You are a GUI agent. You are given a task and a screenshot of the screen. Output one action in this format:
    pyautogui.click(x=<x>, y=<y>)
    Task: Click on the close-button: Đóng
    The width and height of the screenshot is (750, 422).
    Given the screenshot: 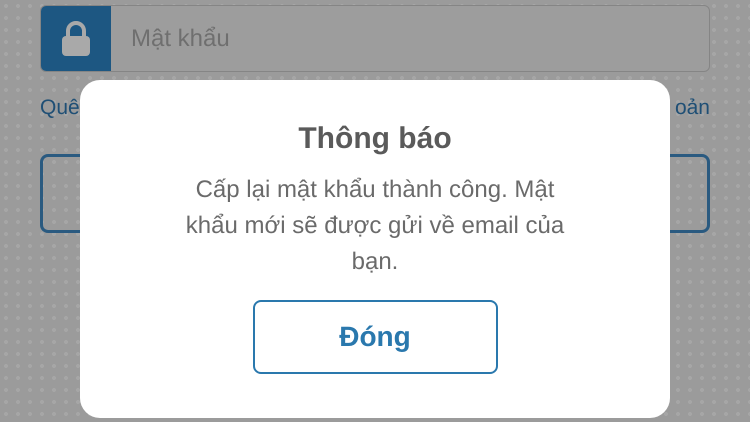 What is the action you would take?
    pyautogui.click(x=375, y=337)
    